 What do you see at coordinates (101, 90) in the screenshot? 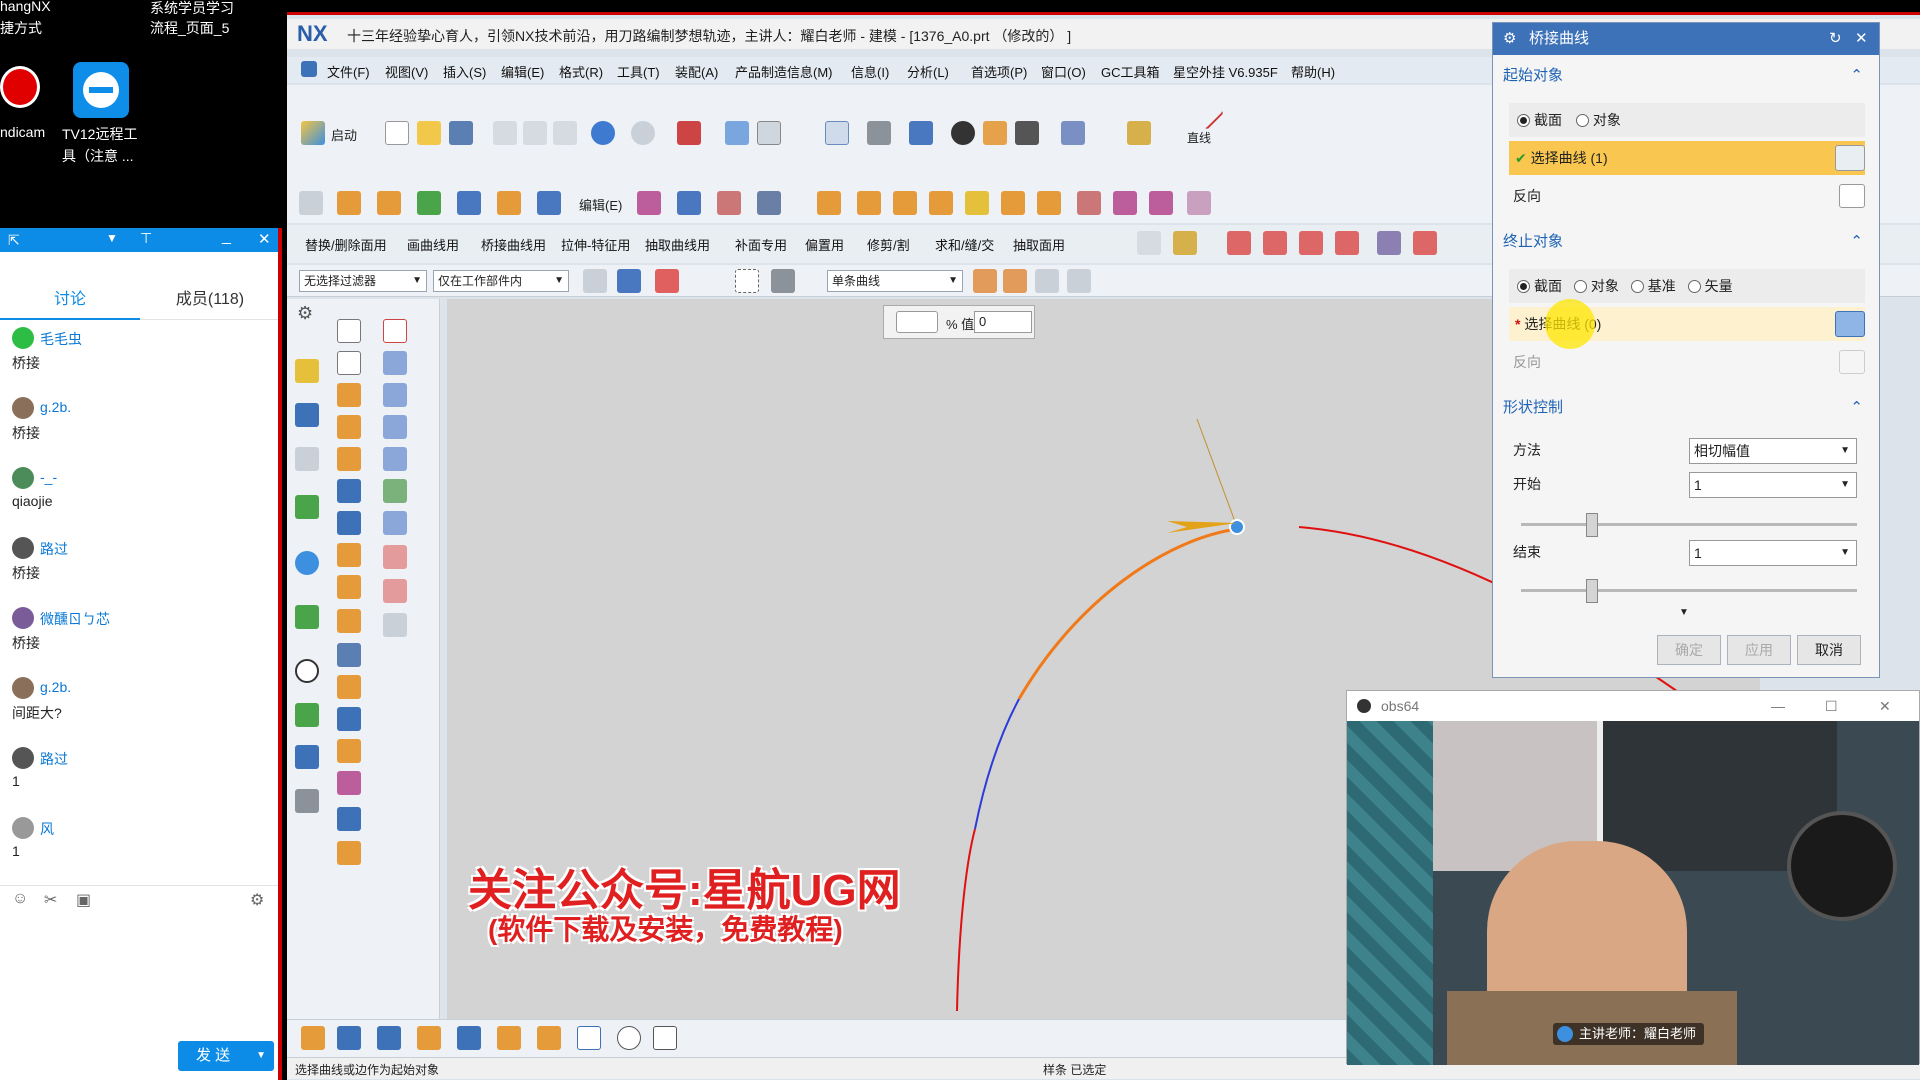
I see `teamviewer-icon` at bounding box center [101, 90].